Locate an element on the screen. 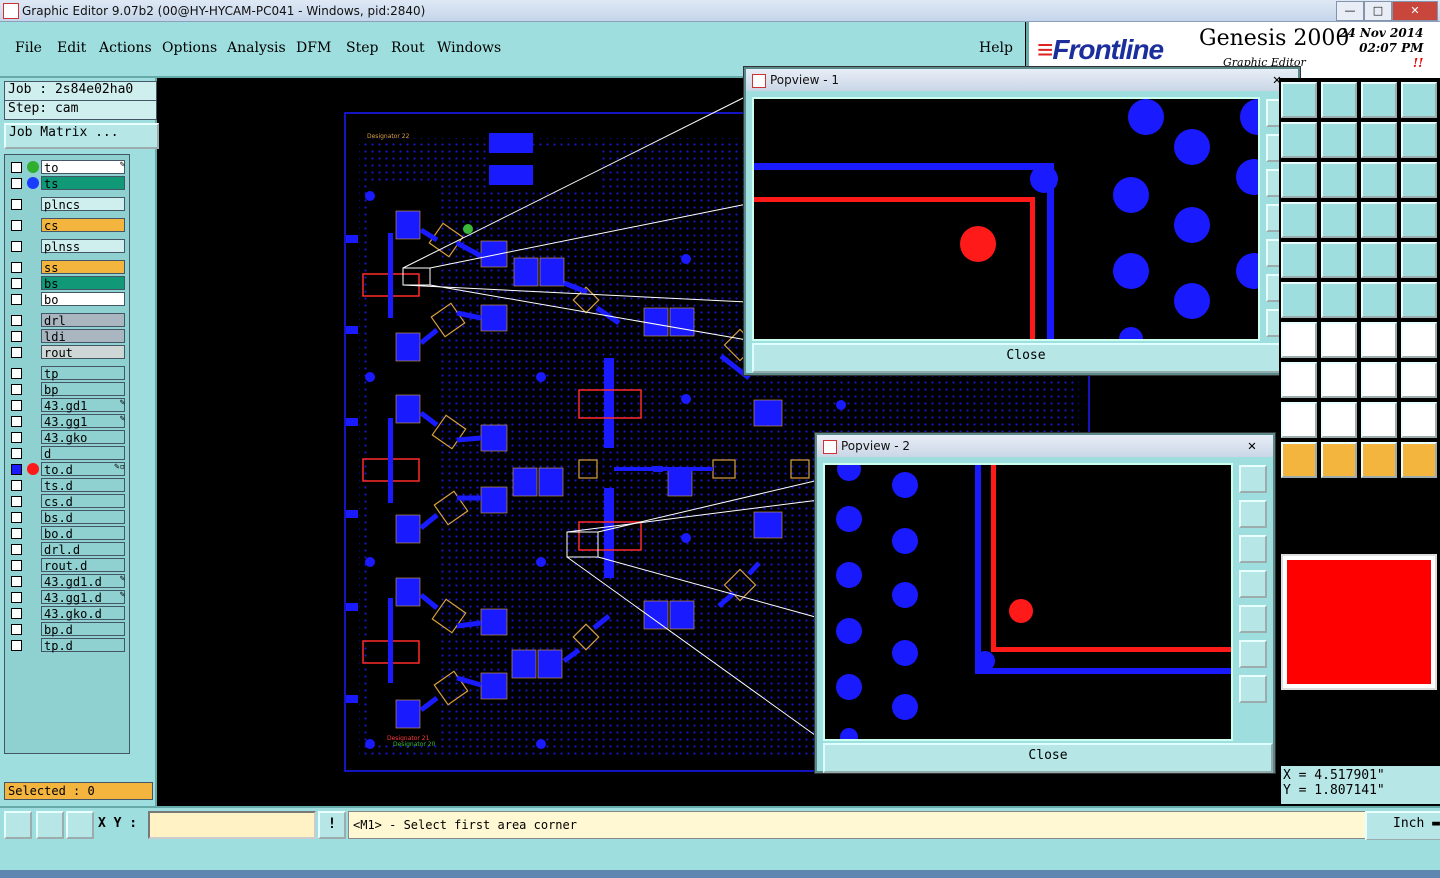 This screenshot has width=1440, height=878. layer-row-43-gd1: 43.gd1 ✎ is located at coordinates (67, 405).